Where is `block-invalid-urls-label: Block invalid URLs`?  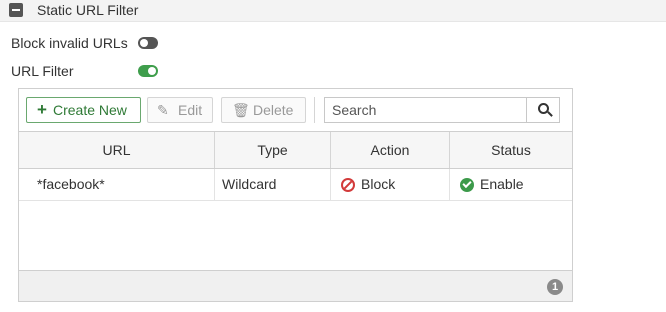
block-invalid-urls-label: Block invalid URLs is located at coordinates (69, 43).